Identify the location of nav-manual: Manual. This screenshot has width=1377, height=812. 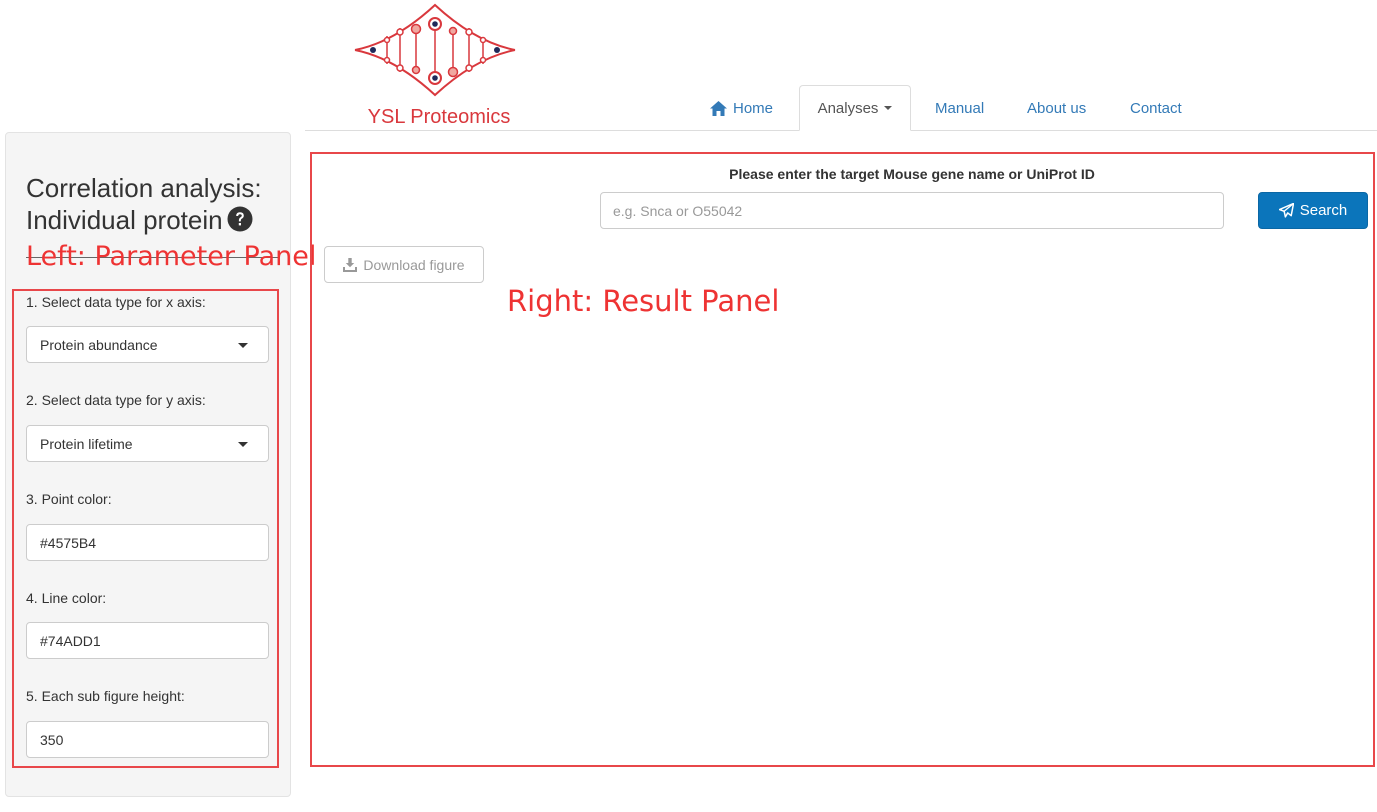
(959, 108).